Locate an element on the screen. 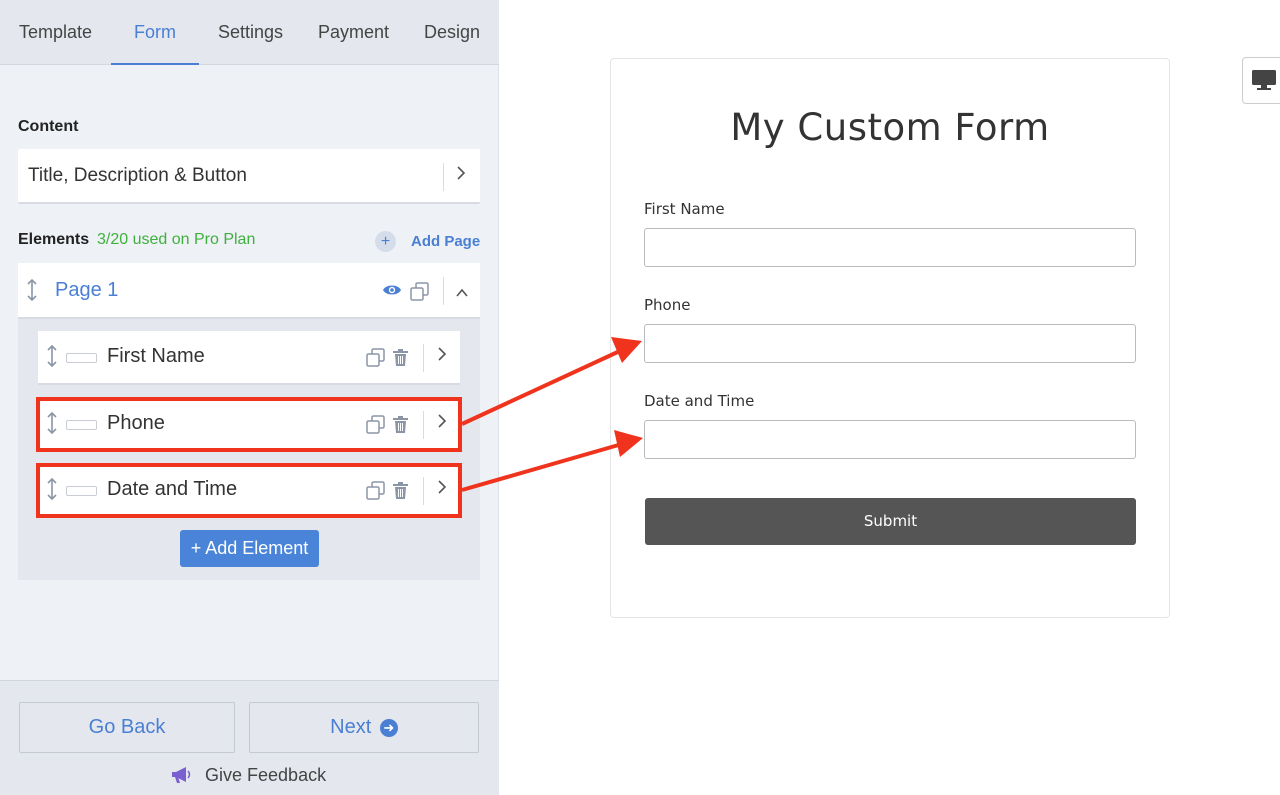 The height and width of the screenshot is (795, 1280). tab-settings: Settings is located at coordinates (250, 32).